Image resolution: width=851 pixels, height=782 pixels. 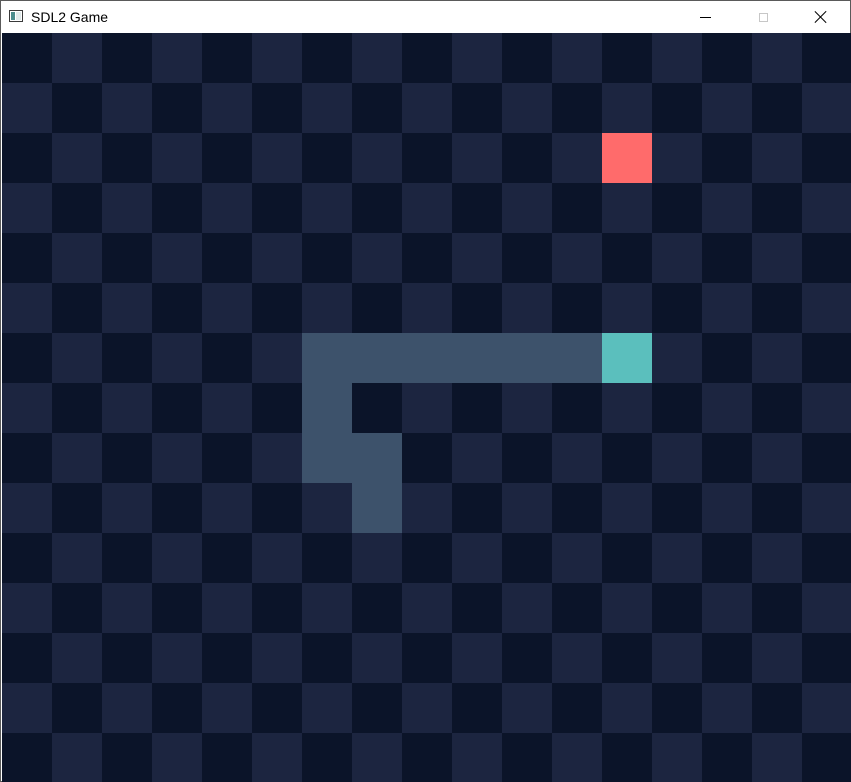 I want to click on close-button, so click(x=821, y=17).